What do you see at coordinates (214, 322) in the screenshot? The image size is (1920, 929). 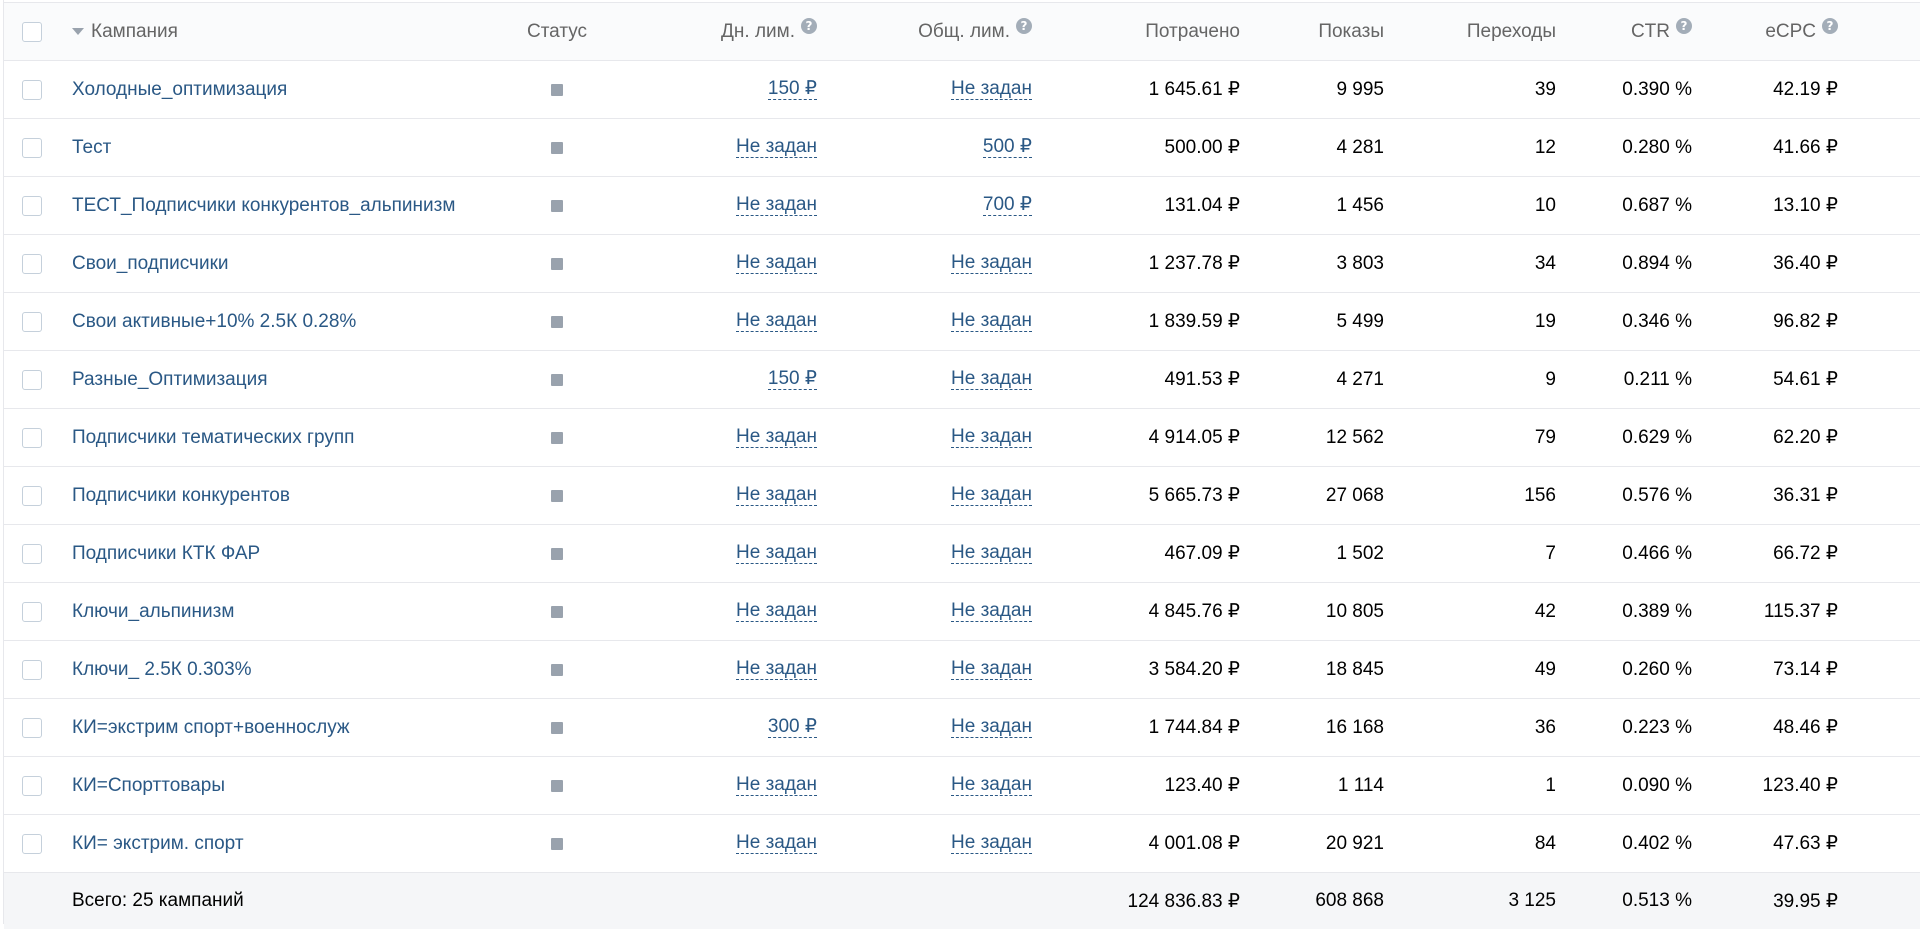 I see `campaign-name-link: Свои активные+10% 2.5К 0.28%` at bounding box center [214, 322].